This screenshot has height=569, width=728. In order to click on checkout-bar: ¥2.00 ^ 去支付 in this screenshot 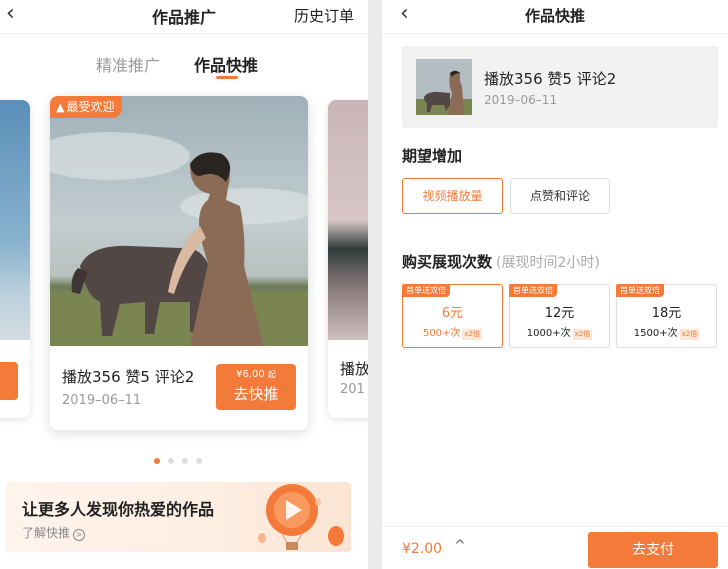, I will do `click(555, 547)`.